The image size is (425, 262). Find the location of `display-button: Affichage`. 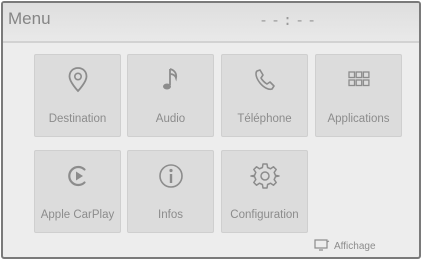

display-button: Affichage is located at coordinates (360, 246).